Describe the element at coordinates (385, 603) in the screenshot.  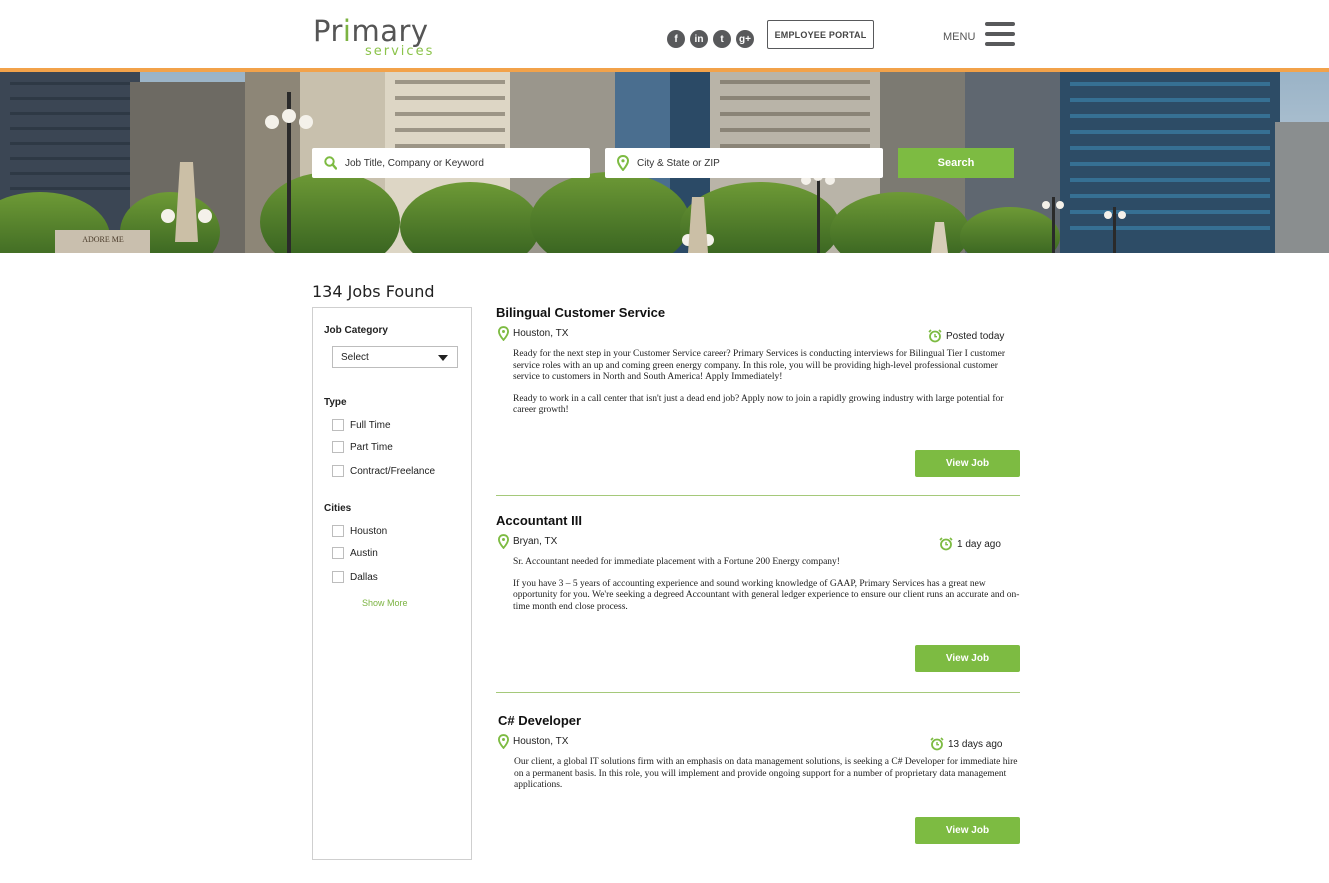
I see `show-more-cities-link: Show More` at that location.